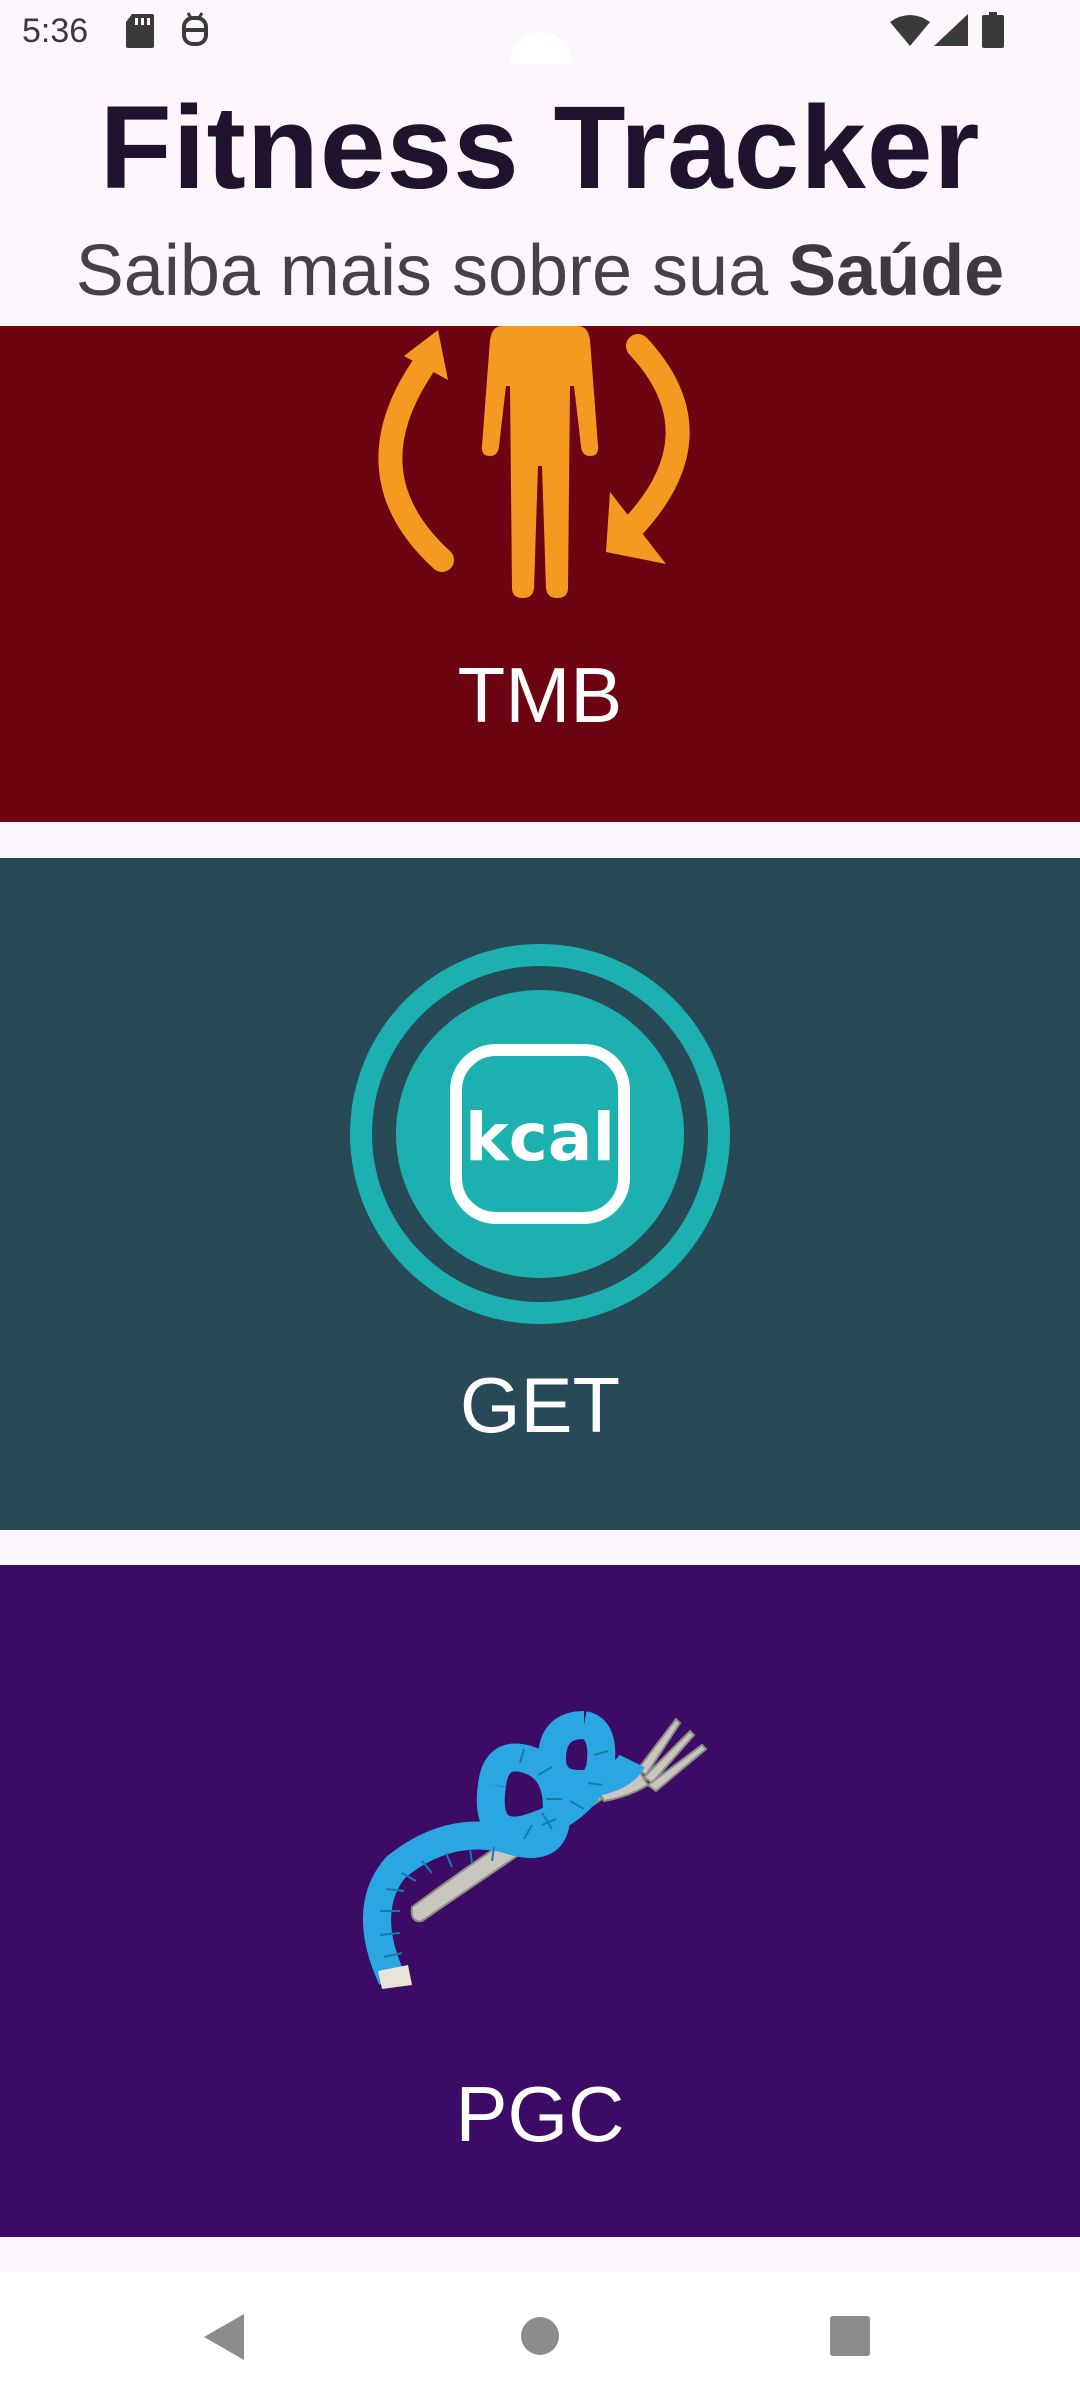 This screenshot has width=1080, height=2400. I want to click on tmb-label: TMB, so click(540, 695).